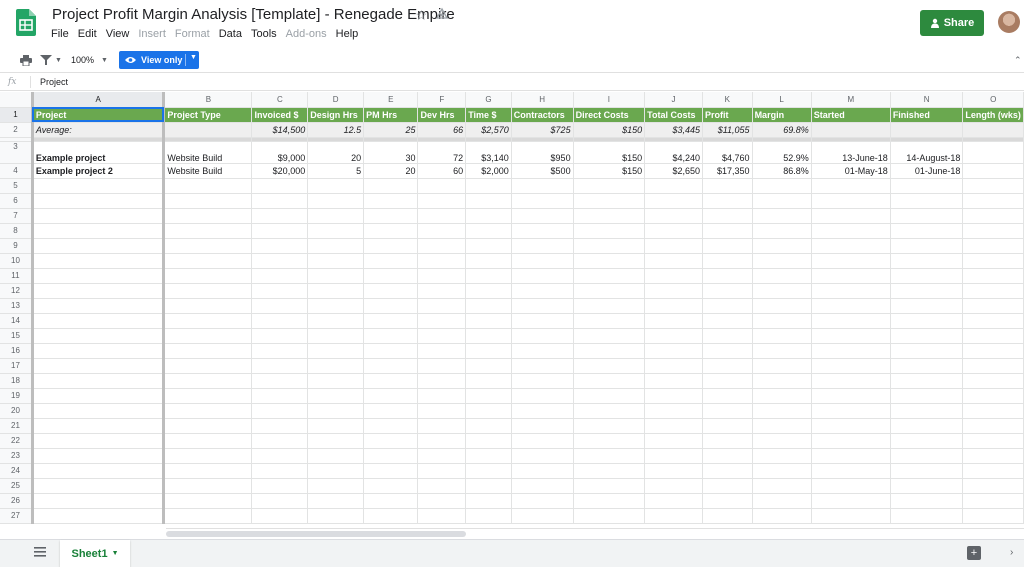  I want to click on column-header-b: B, so click(208, 100).